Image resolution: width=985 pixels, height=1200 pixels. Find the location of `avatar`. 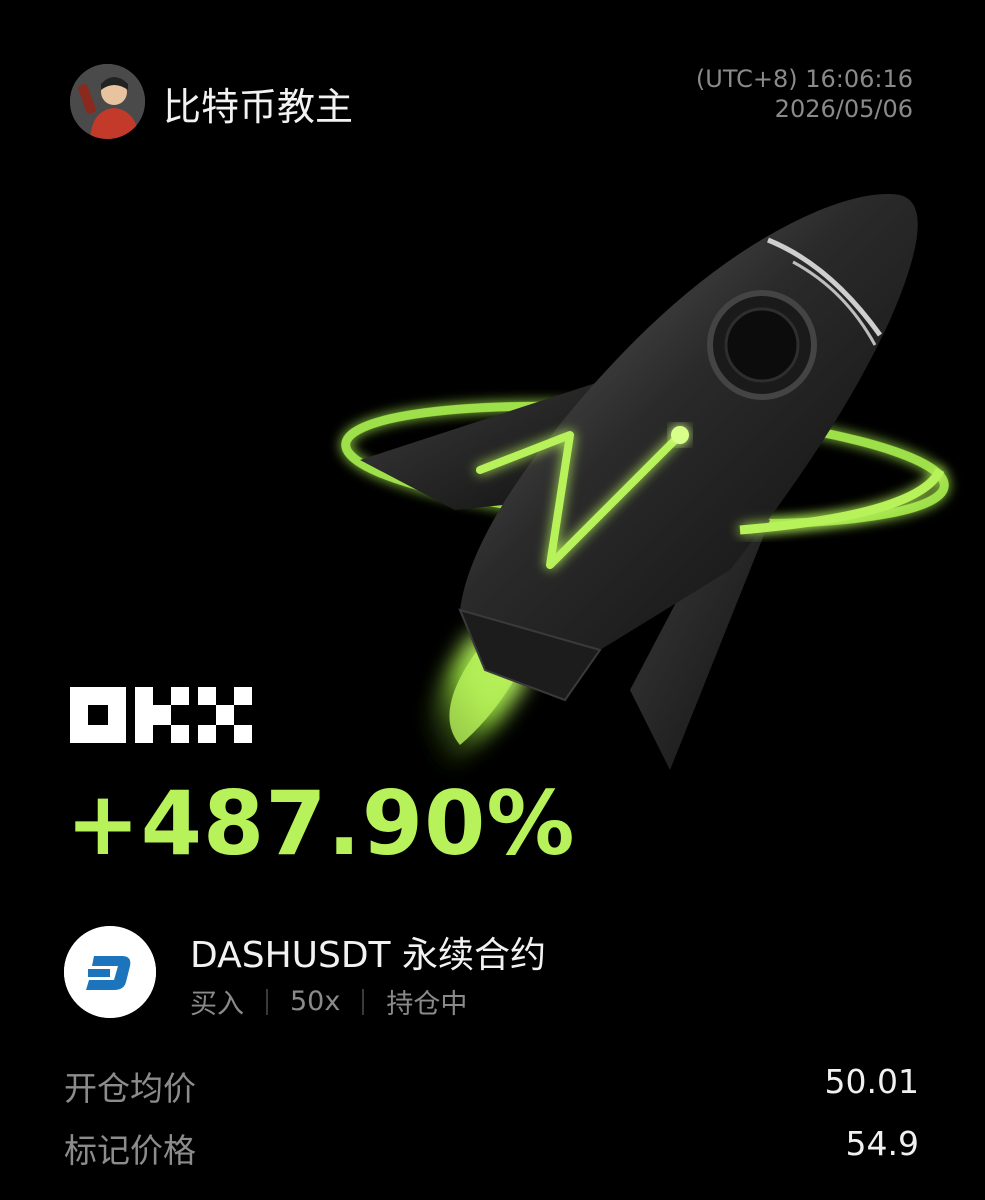

avatar is located at coordinates (107, 101).